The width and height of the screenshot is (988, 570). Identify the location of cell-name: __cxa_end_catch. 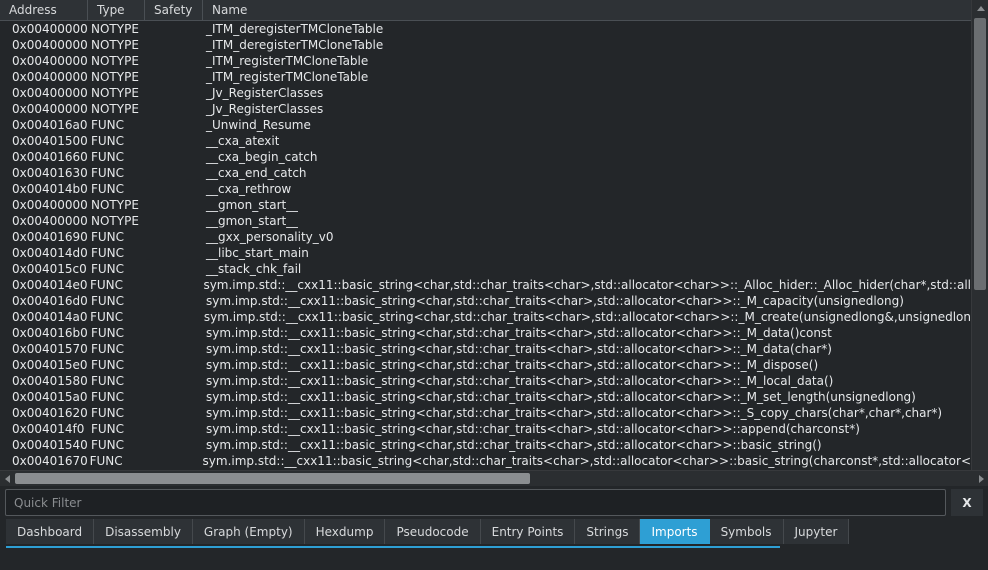
(256, 173).